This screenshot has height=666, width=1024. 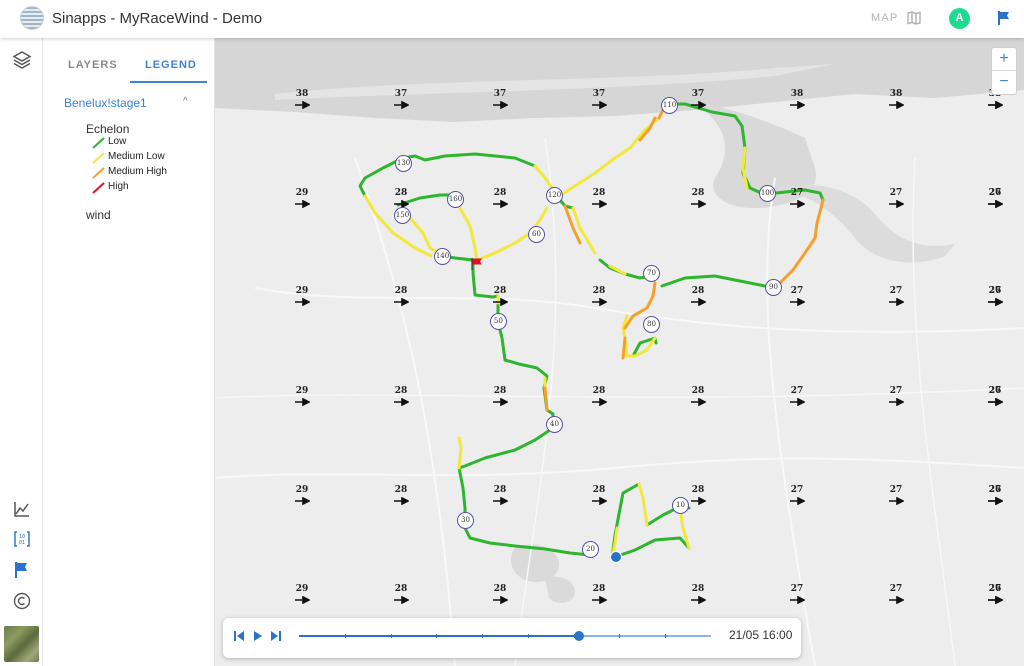 I want to click on km-marker: 20, so click(x=590, y=549).